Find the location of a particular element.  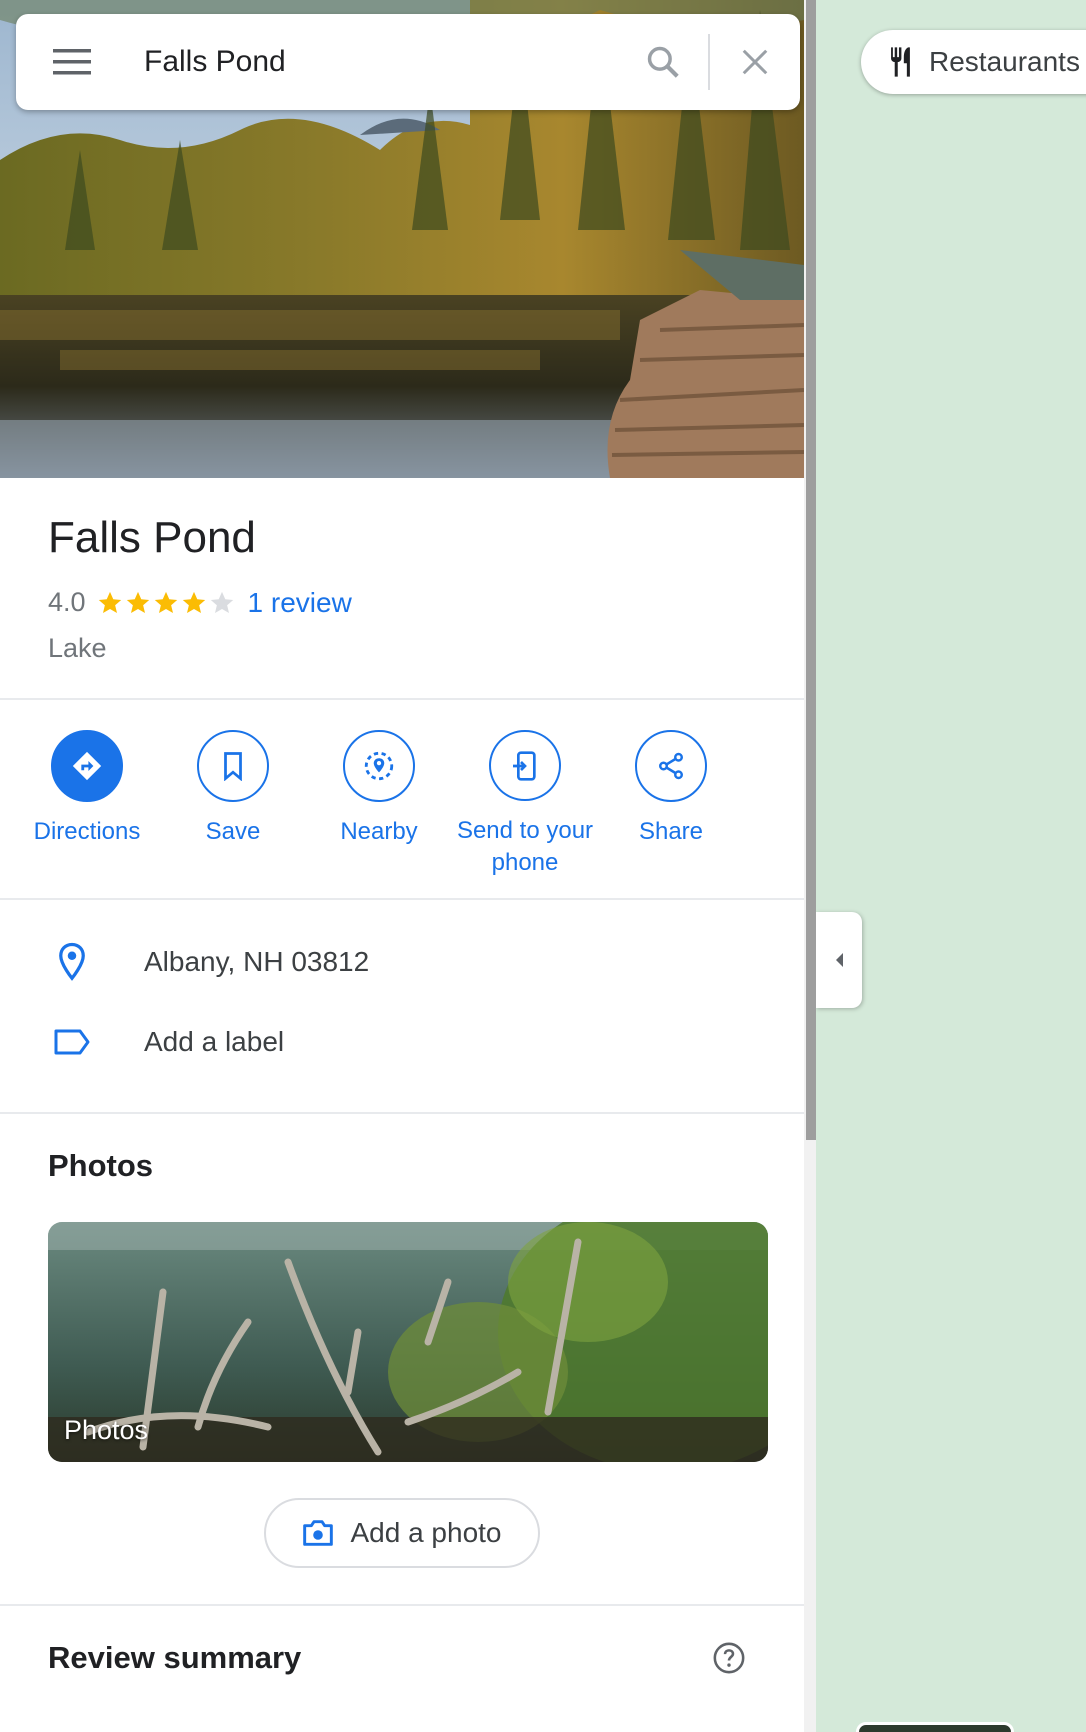

address-text: Albany, NH 03812 is located at coordinates (257, 961).